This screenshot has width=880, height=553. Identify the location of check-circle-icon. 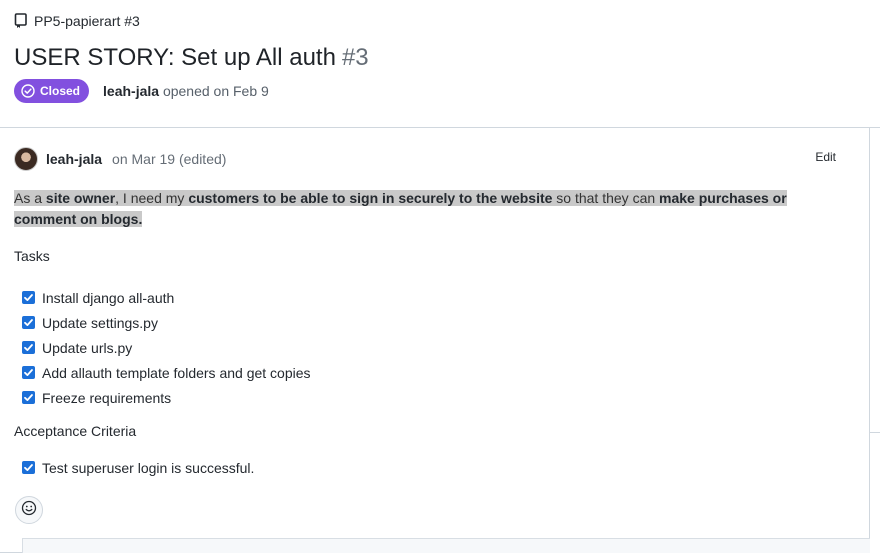
(28, 91).